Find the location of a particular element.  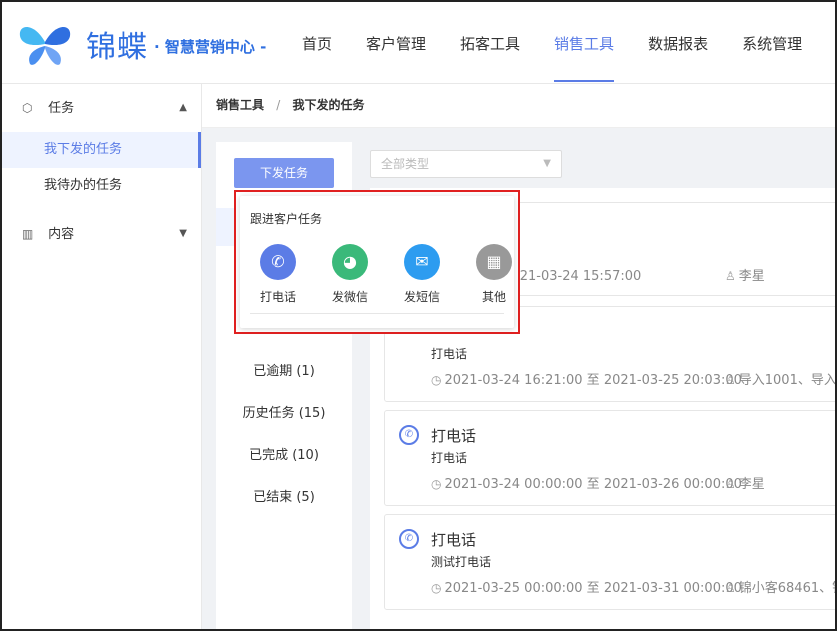

grid-icon: ▦ is located at coordinates (494, 262).